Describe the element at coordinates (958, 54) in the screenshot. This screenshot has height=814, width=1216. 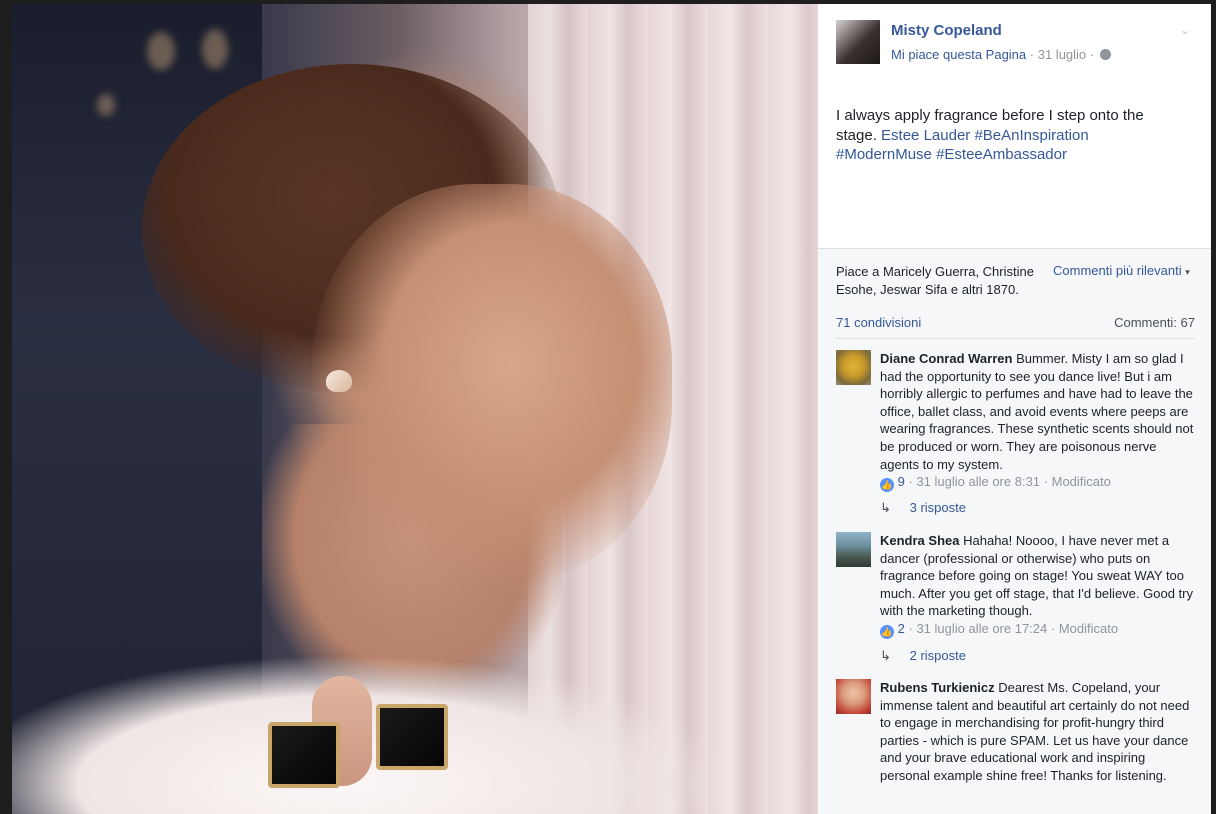
I see `like-page-link: Mi piace questa Pagina` at that location.